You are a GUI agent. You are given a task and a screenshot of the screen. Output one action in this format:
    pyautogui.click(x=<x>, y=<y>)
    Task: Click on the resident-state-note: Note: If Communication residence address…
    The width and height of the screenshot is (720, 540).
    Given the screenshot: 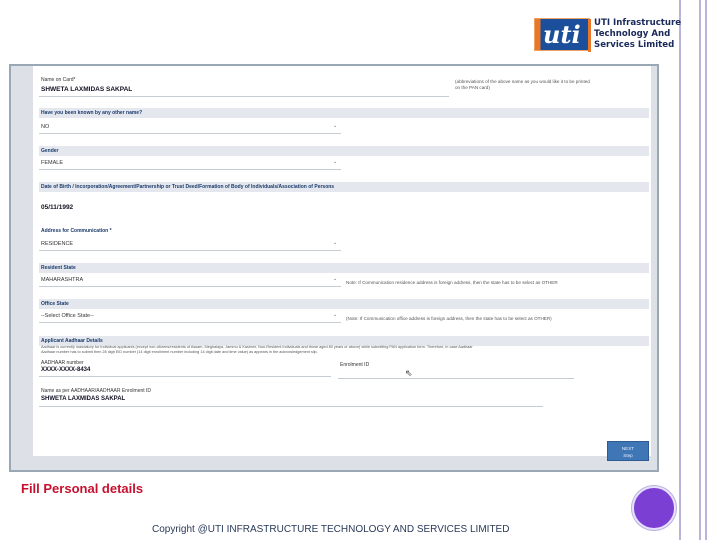 What is the action you would take?
    pyautogui.click(x=452, y=282)
    